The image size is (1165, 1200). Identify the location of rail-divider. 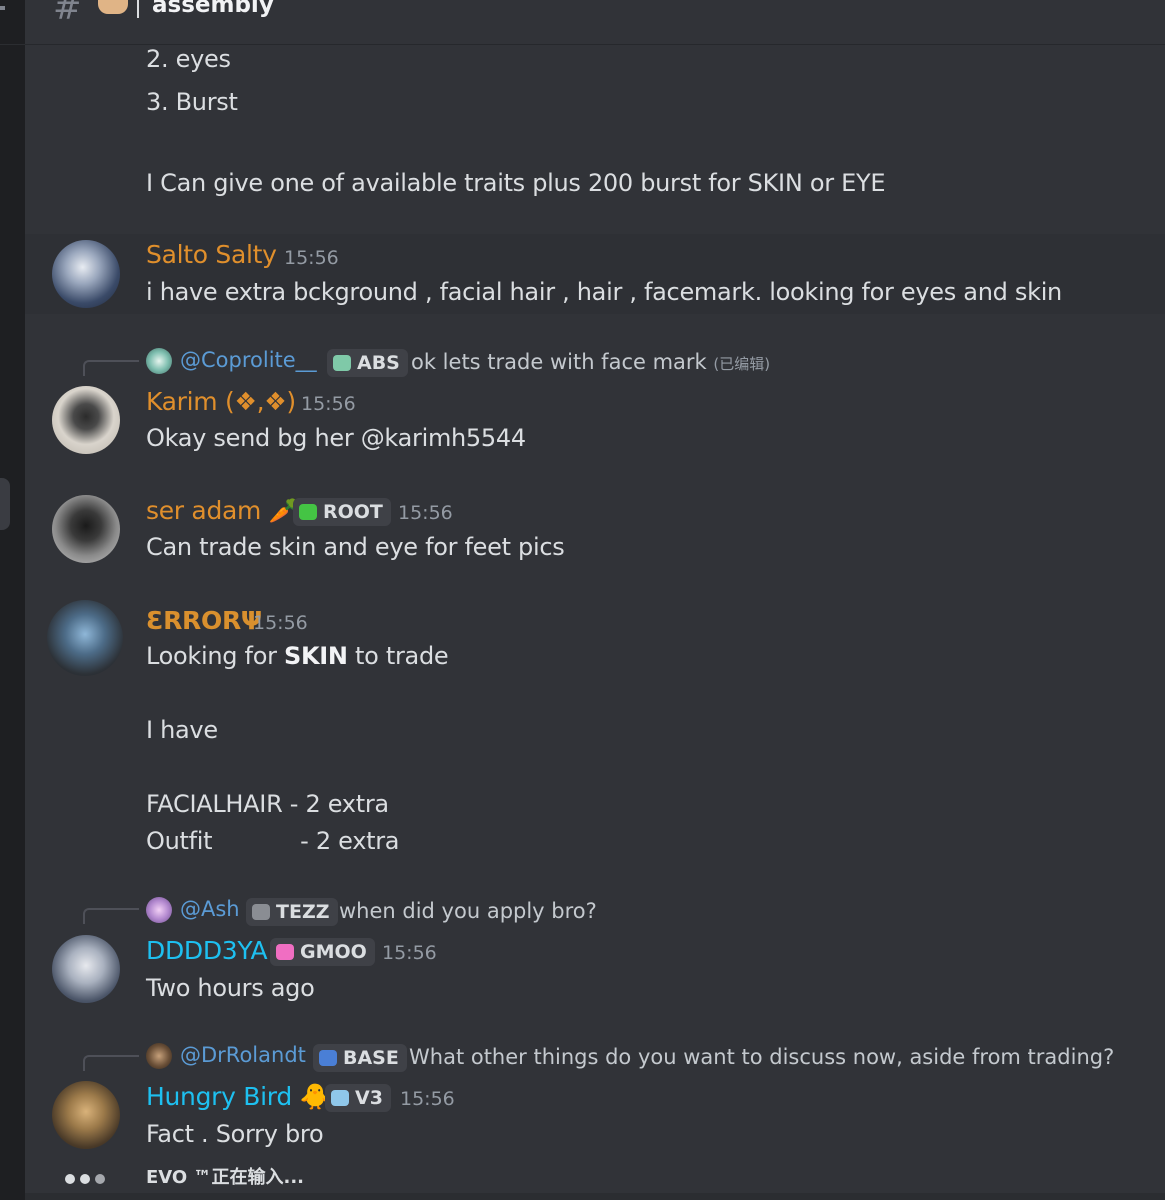
(12, 44).